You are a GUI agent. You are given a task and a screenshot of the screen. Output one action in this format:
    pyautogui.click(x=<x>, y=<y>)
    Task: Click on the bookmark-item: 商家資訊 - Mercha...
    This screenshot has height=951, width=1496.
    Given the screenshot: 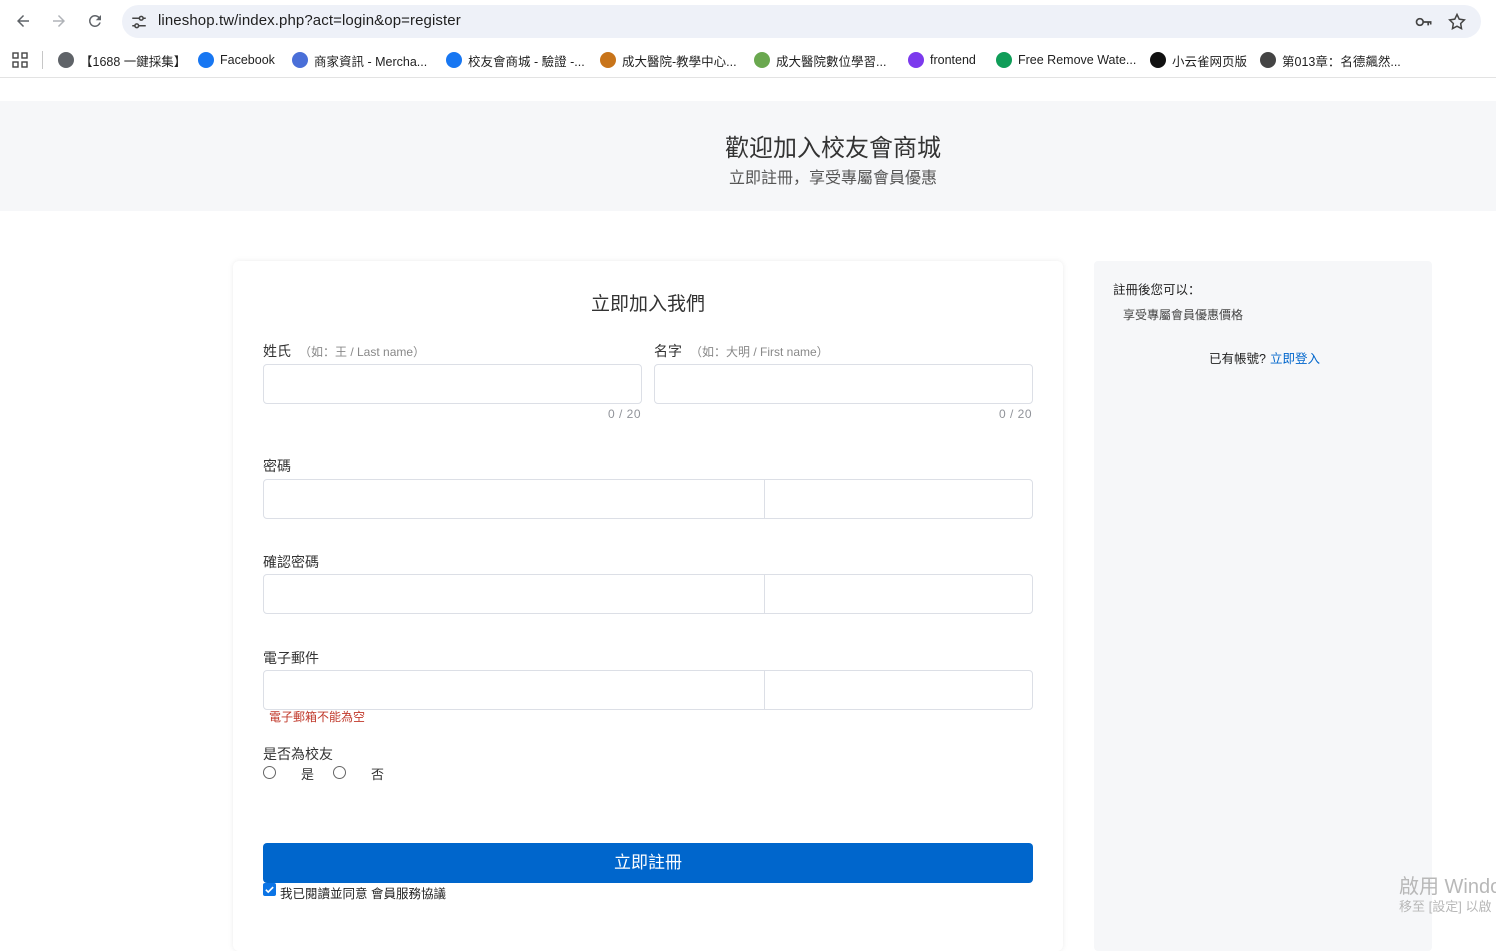 What is the action you would take?
    pyautogui.click(x=359, y=60)
    